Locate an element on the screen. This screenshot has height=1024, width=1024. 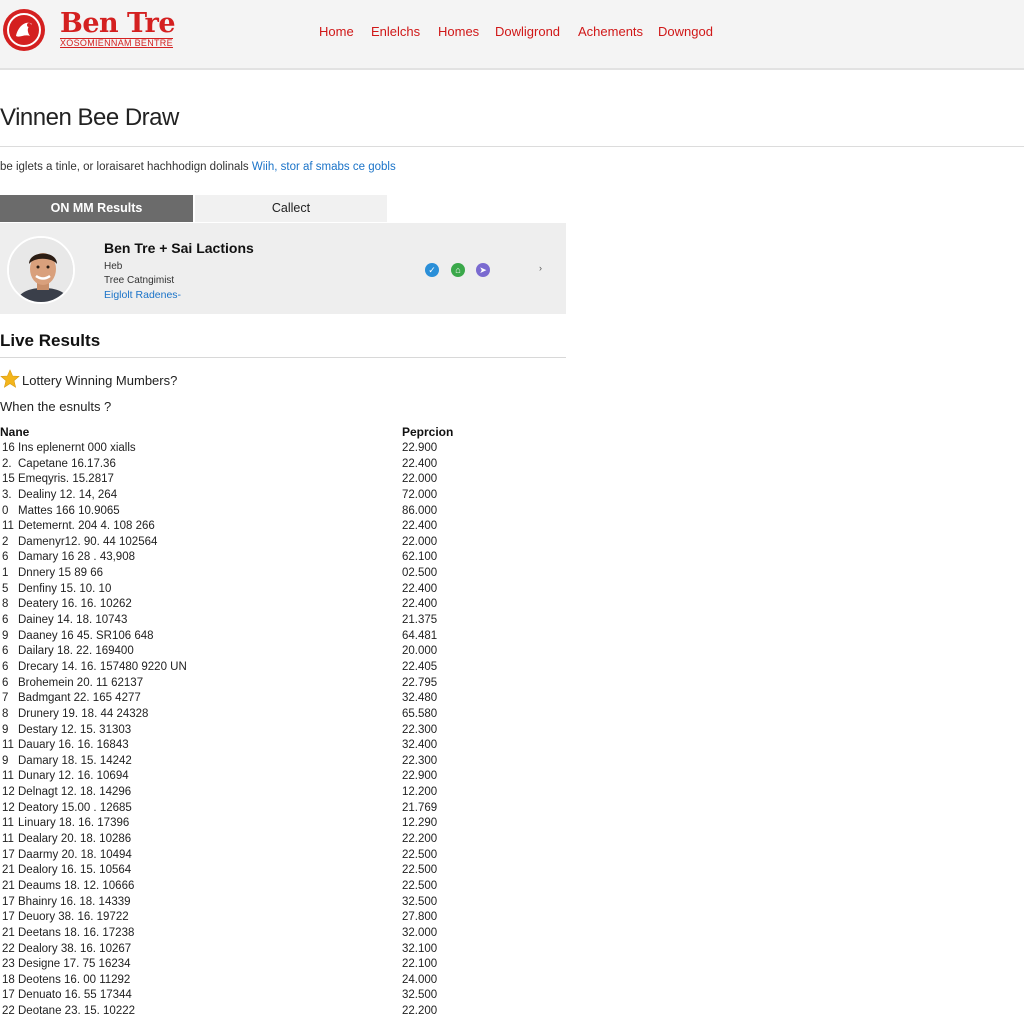
table-row: 12 Delnagt 12. 18. 14296 12.200 is located at coordinates (283, 794).